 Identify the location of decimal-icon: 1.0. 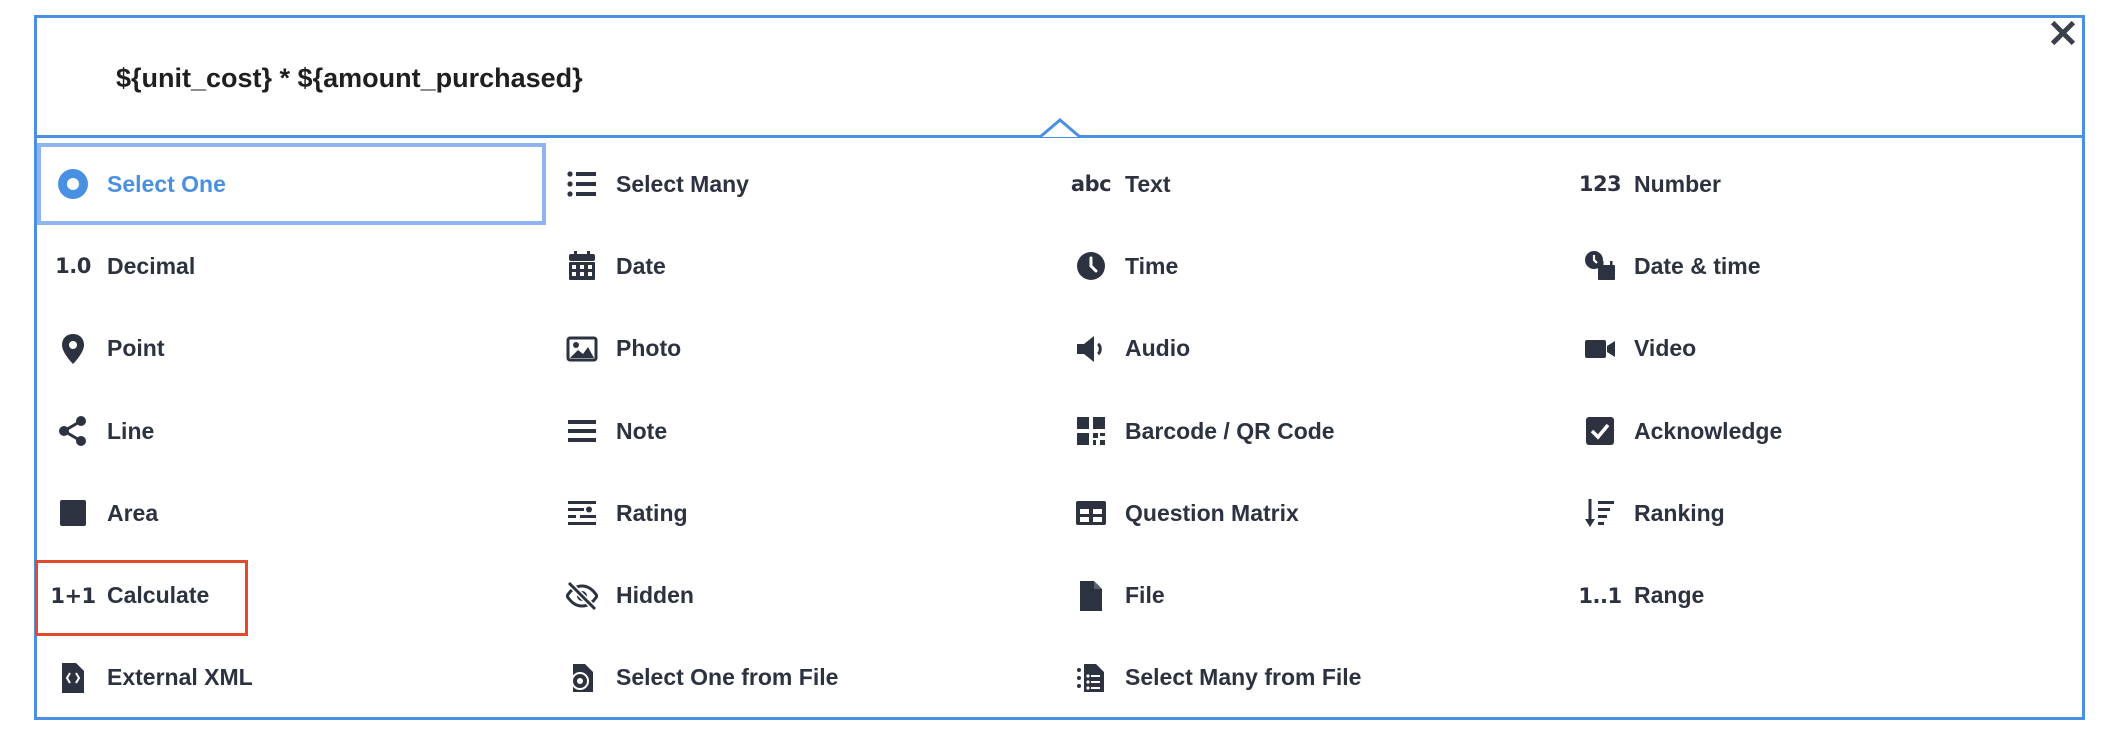
(73, 266).